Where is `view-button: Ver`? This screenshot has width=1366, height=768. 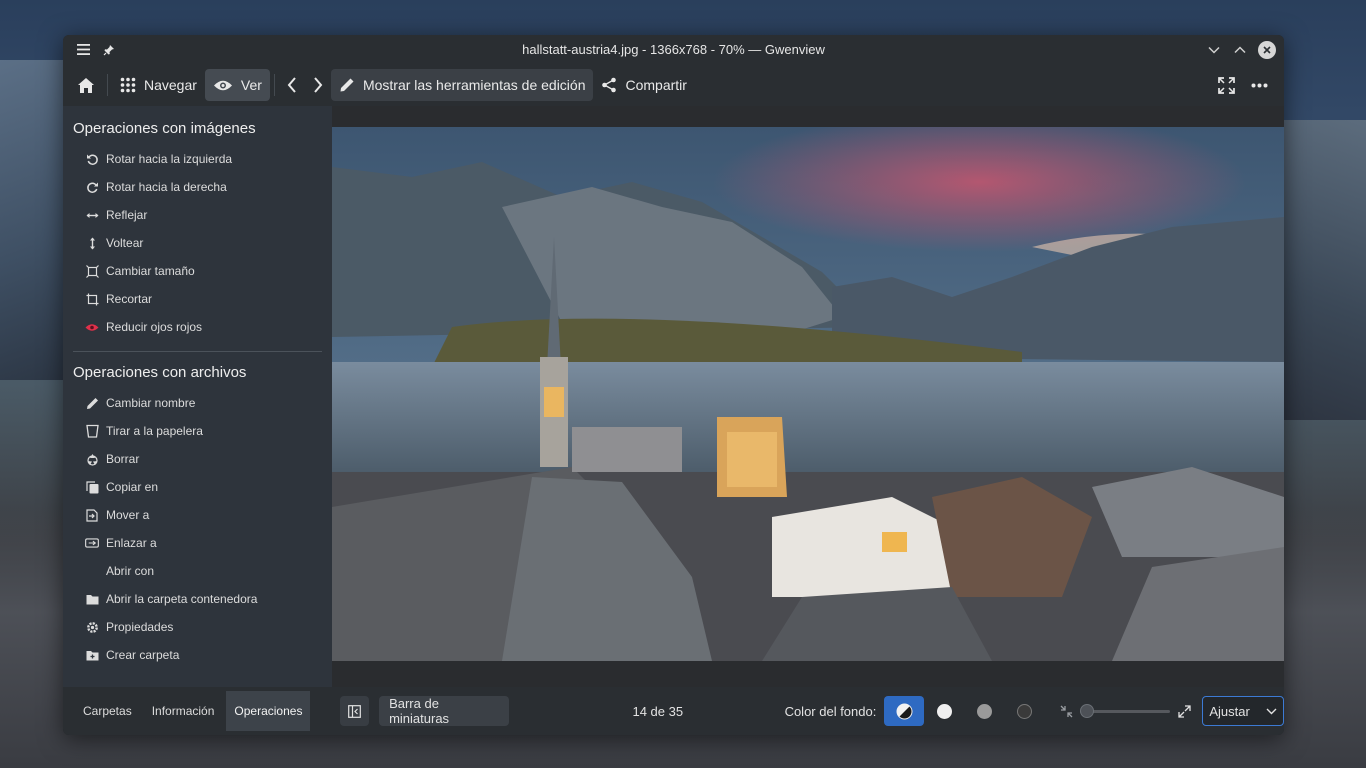
view-button: Ver is located at coordinates (237, 85).